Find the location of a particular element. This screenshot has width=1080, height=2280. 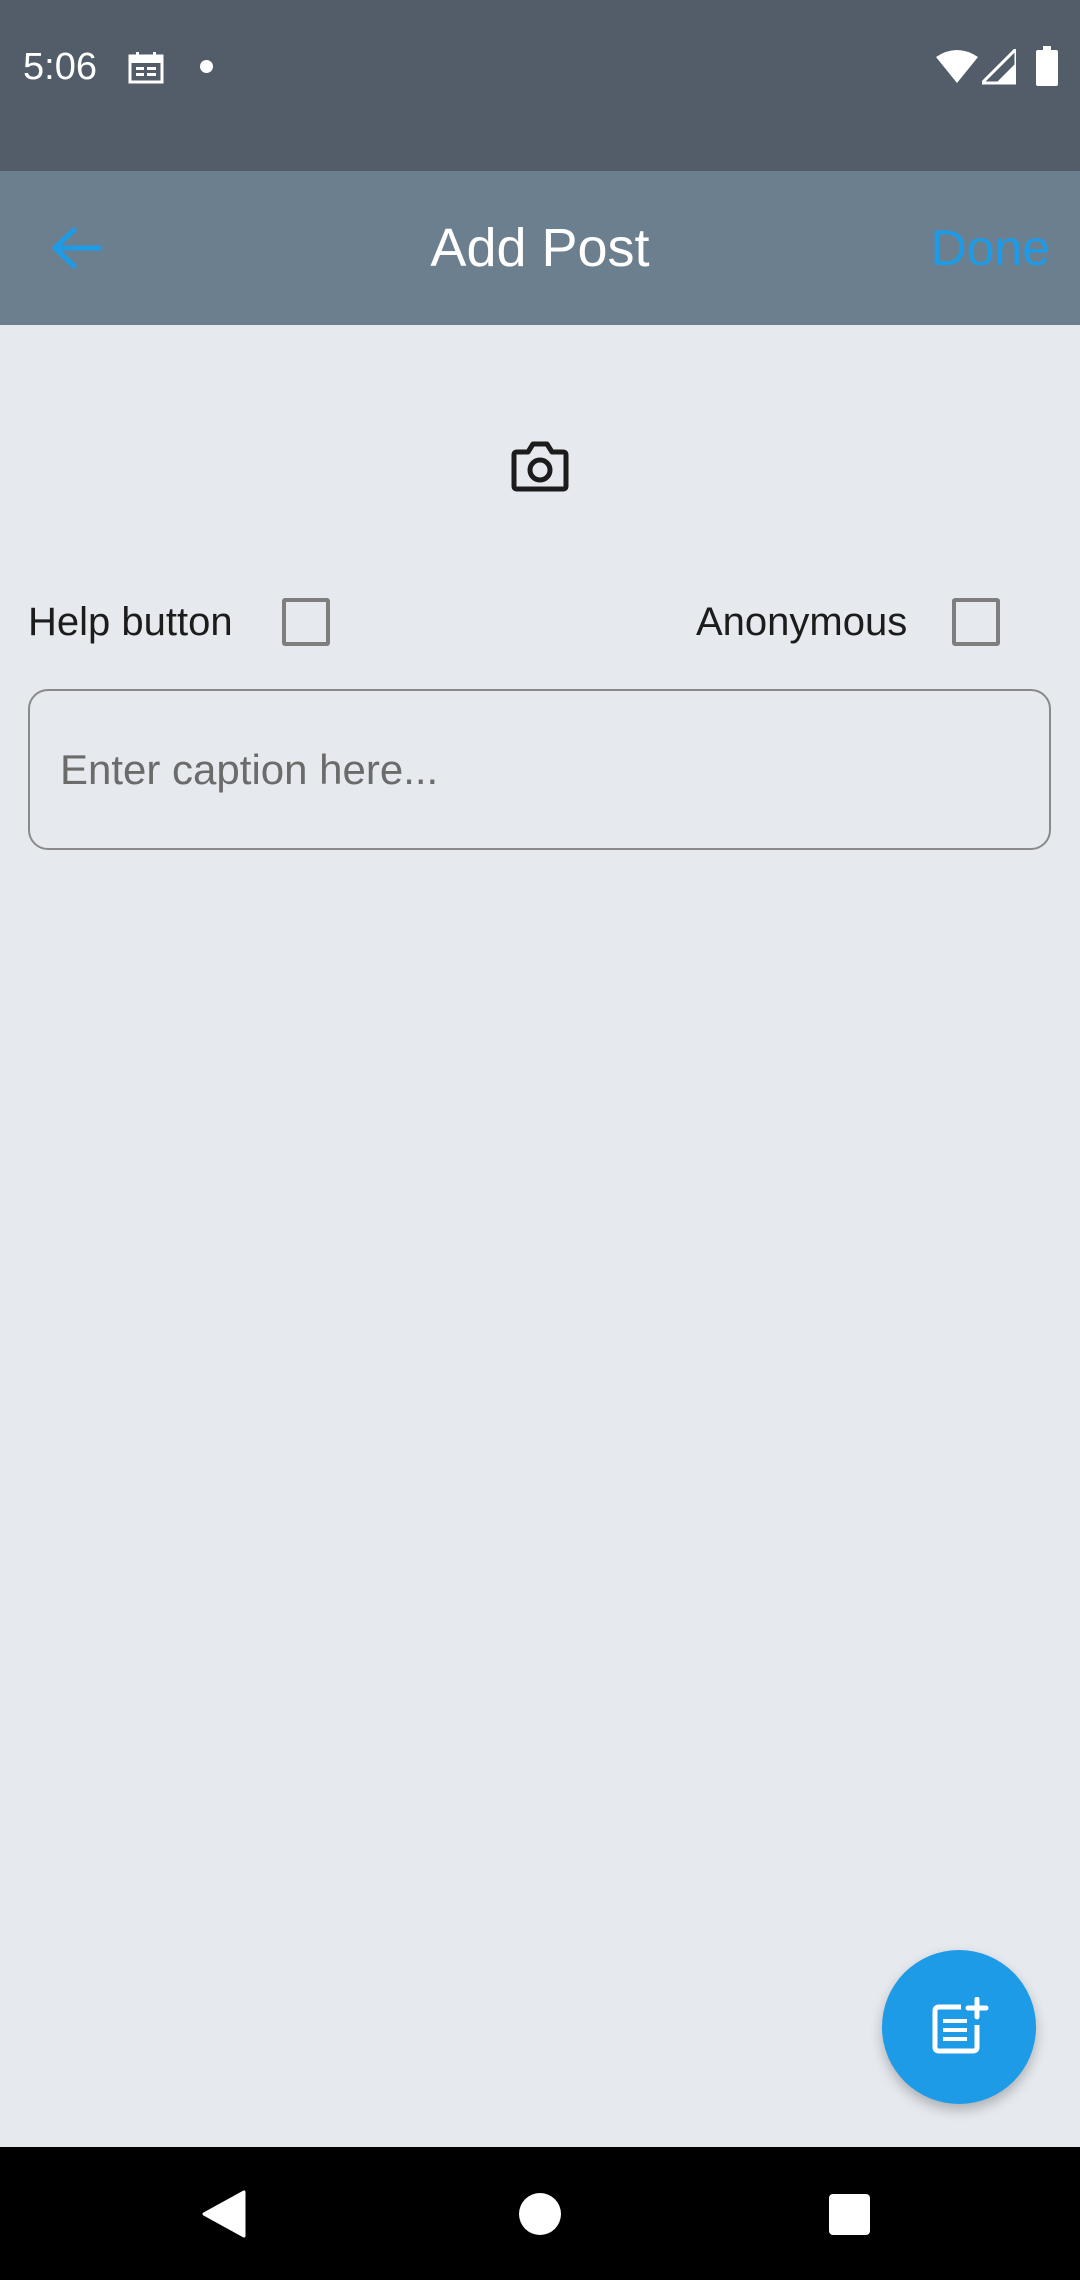

post-add-icon is located at coordinates (960, 2025).